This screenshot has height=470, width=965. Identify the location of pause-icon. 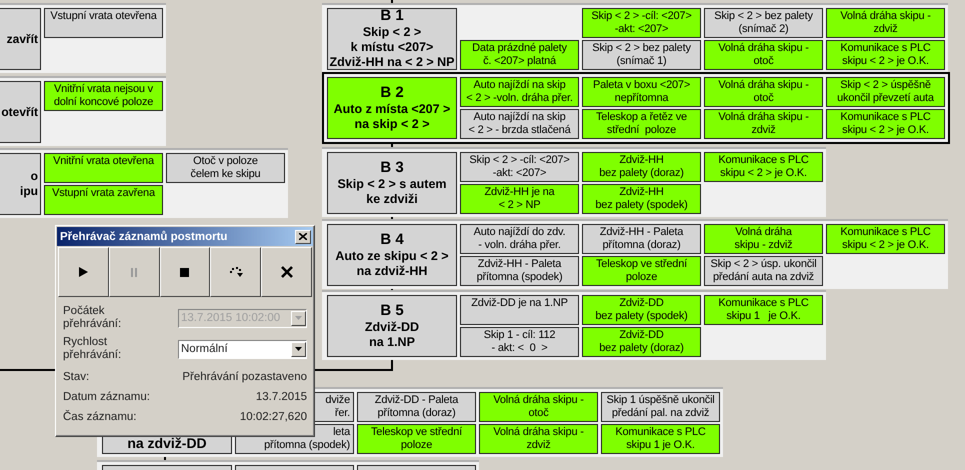
(134, 272).